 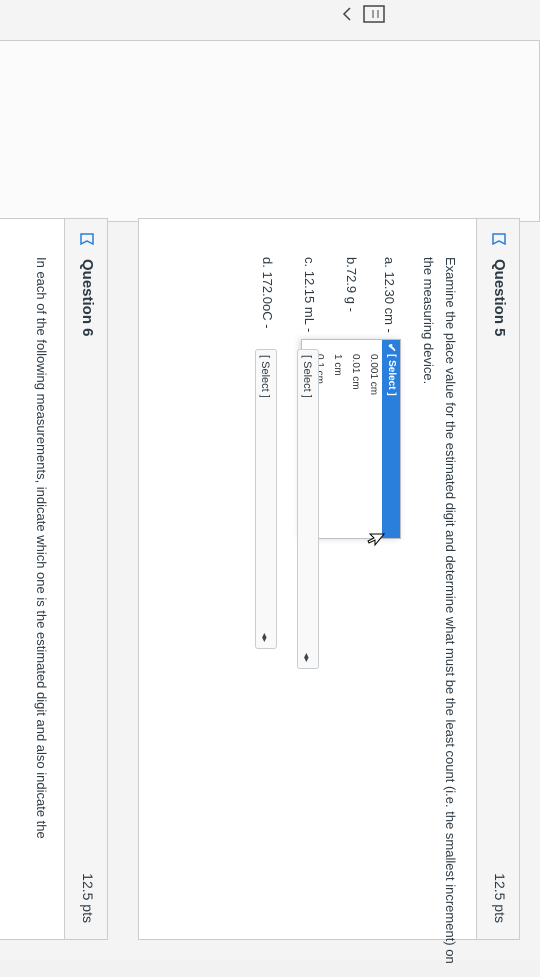 I want to click on sidebar-strip, so click(x=270, y=15).